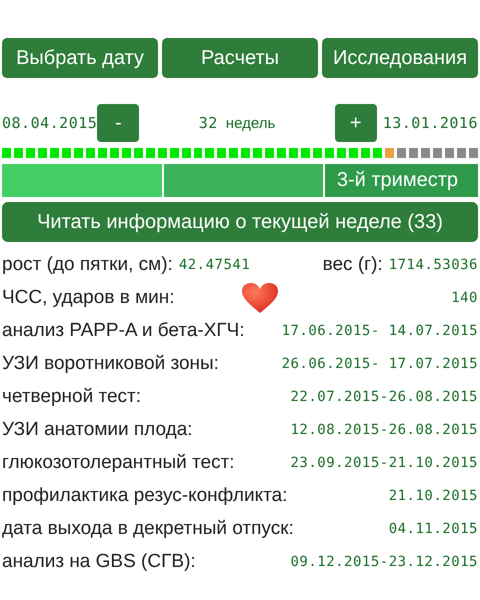  I want to click on row-label: ЧСС, ударов в мин:, so click(88, 297).